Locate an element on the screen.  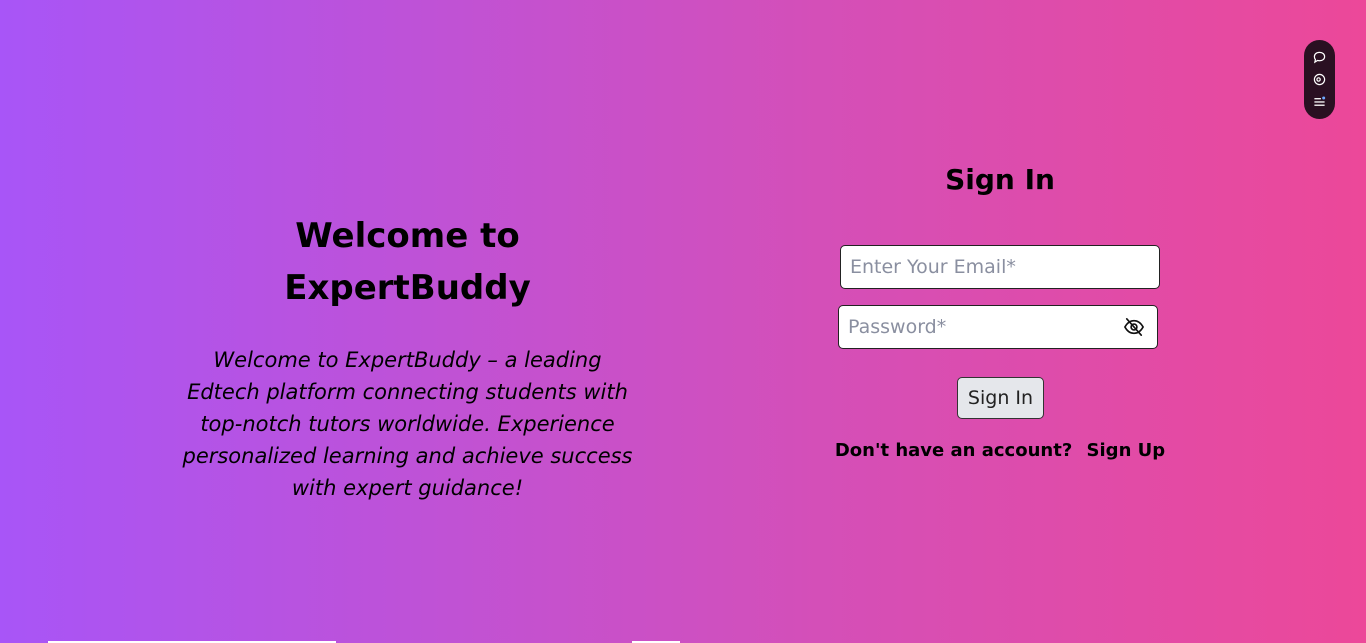
signup-link: Sign Up is located at coordinates (1126, 450).